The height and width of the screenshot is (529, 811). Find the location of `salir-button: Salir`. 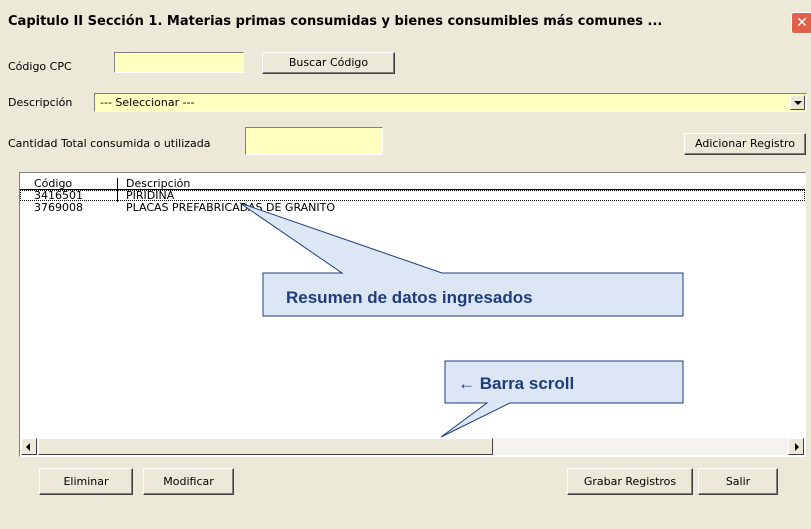

salir-button: Salir is located at coordinates (738, 481).